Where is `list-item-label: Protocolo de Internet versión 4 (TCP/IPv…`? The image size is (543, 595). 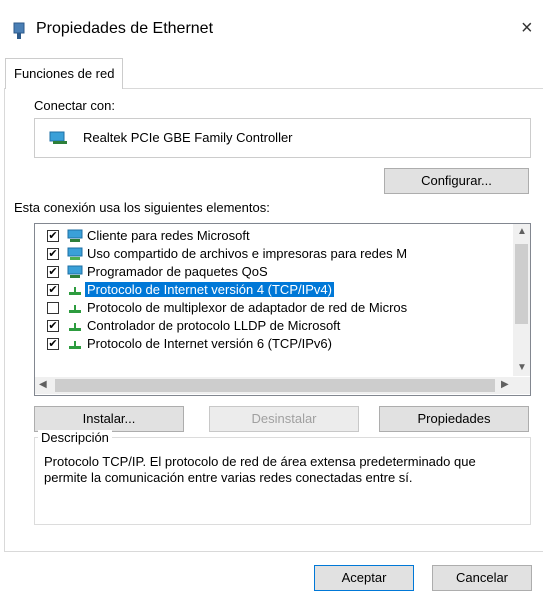 list-item-label: Protocolo de Internet versión 4 (TCP/IPv… is located at coordinates (209, 289).